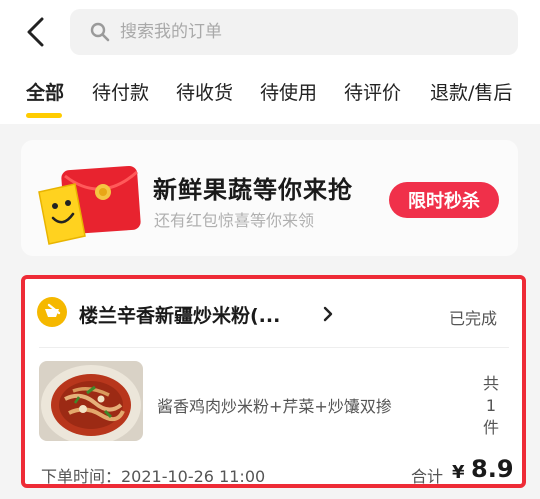 Image resolution: width=540 pixels, height=499 pixels. I want to click on order-time: 下单时间：2021-10-26 11:00, so click(153, 476).